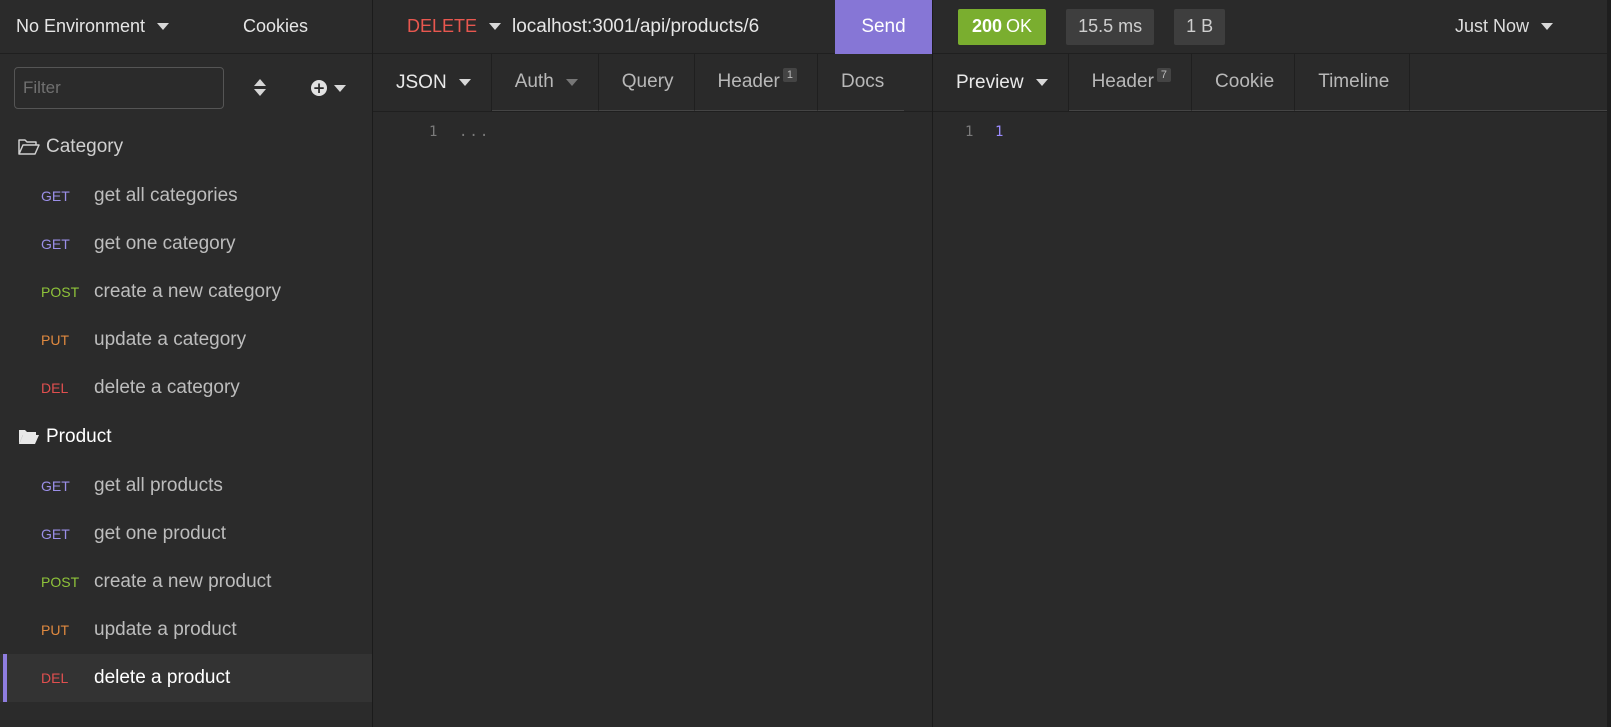 The image size is (1611, 727). What do you see at coordinates (186, 147) in the screenshot?
I see `folder-category: Category` at bounding box center [186, 147].